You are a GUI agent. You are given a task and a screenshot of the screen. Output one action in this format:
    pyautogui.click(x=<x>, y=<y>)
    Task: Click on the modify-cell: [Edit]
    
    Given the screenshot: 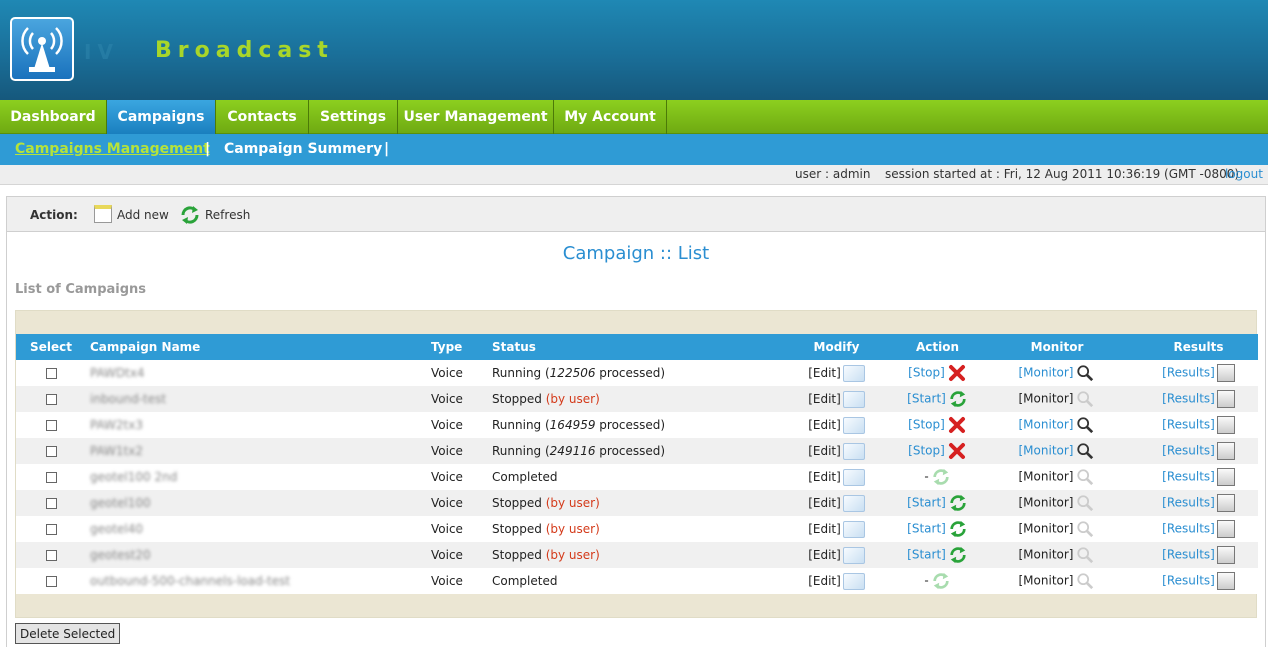 What is the action you would take?
    pyautogui.click(x=836, y=399)
    